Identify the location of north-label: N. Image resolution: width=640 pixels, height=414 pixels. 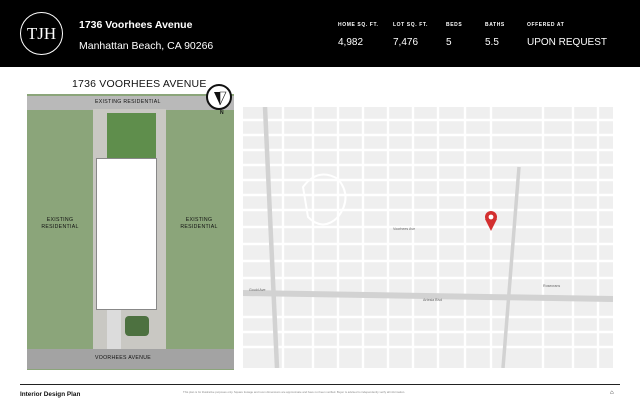
(222, 113).